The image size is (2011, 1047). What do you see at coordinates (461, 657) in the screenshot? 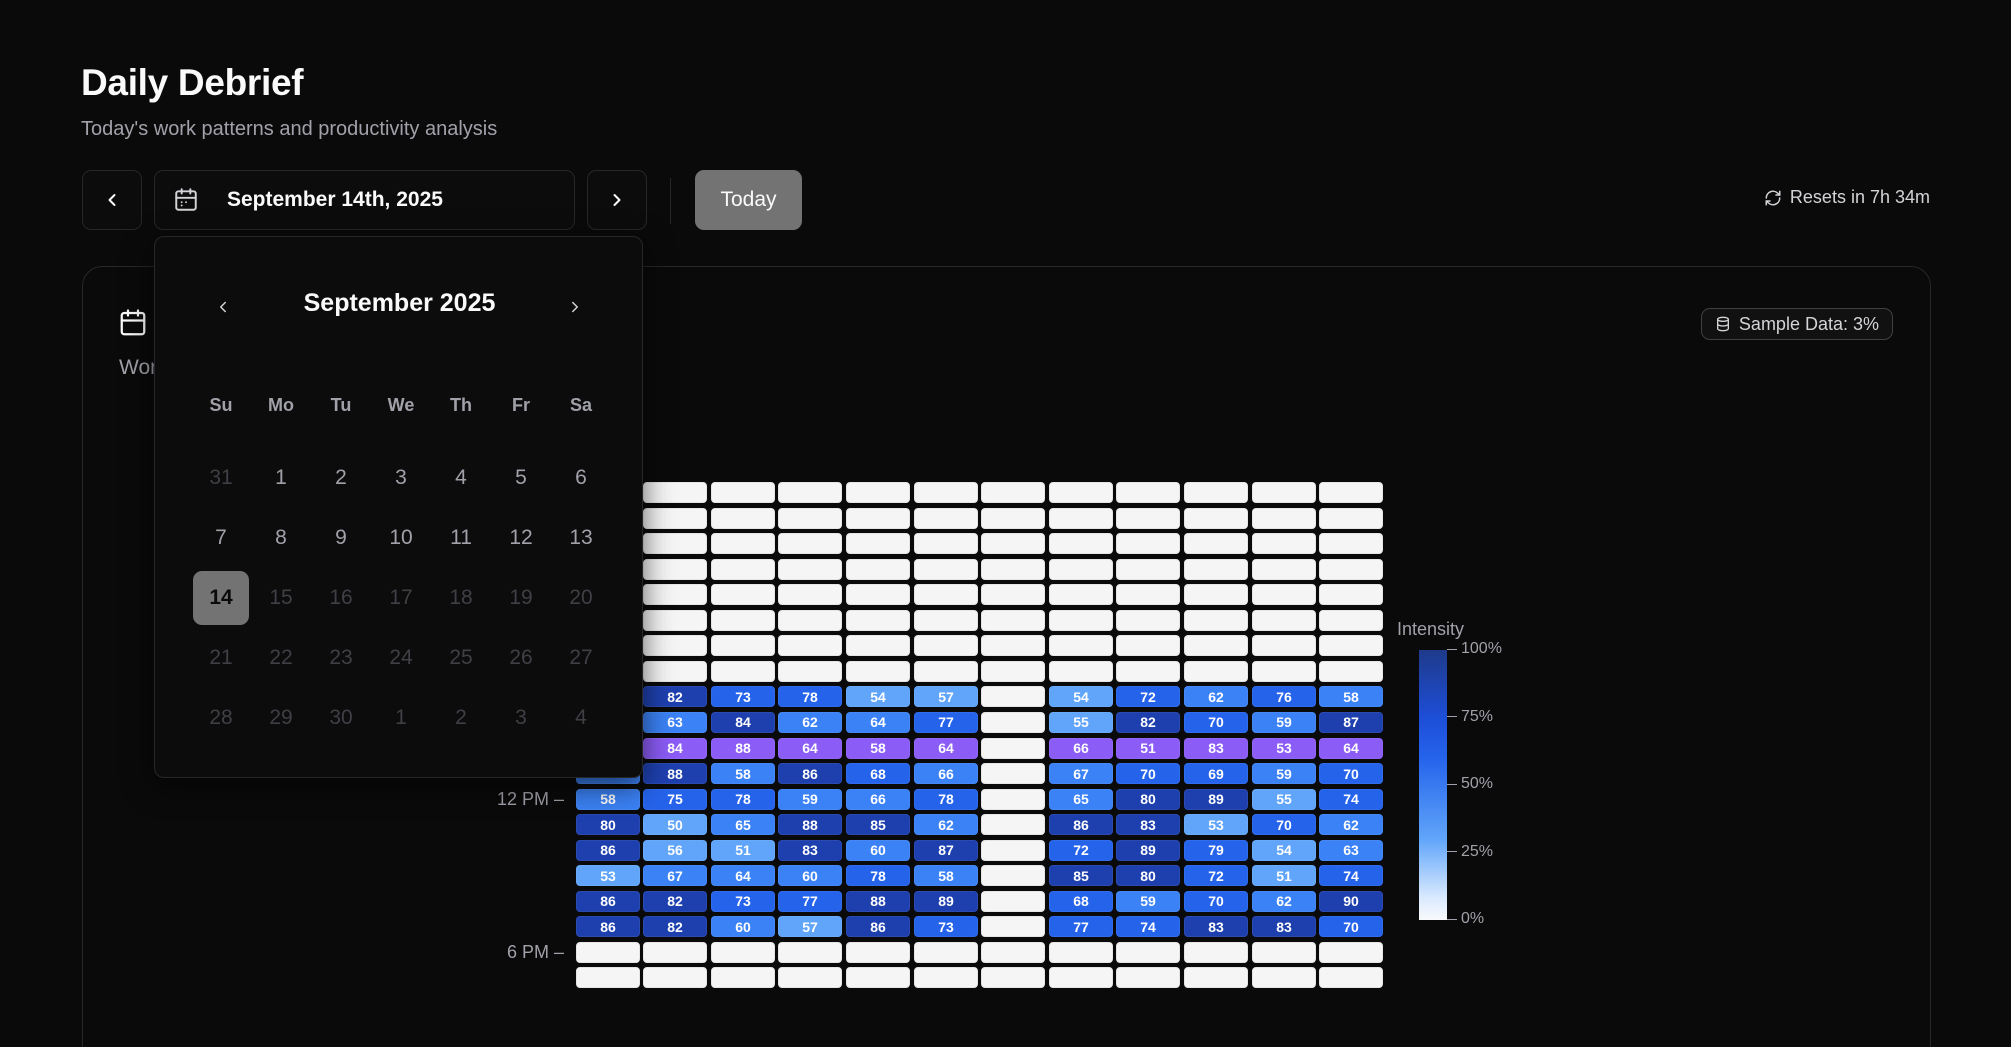
I see `calendar-day: 25` at bounding box center [461, 657].